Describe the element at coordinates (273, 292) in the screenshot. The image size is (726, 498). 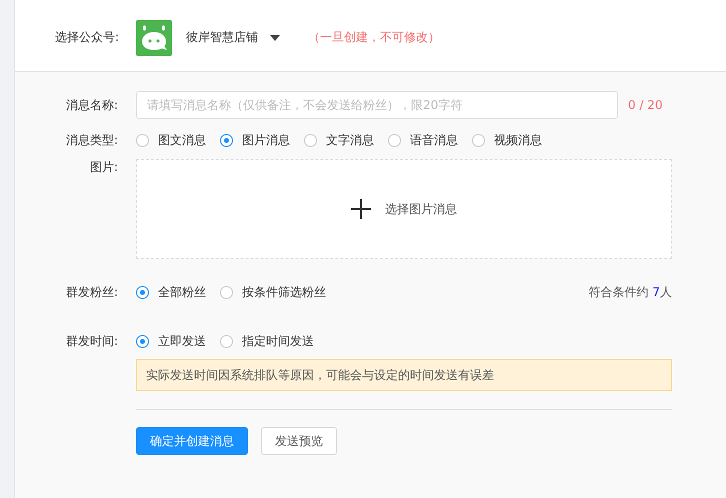
I see `radio-option: 按条件筛选粉丝` at that location.